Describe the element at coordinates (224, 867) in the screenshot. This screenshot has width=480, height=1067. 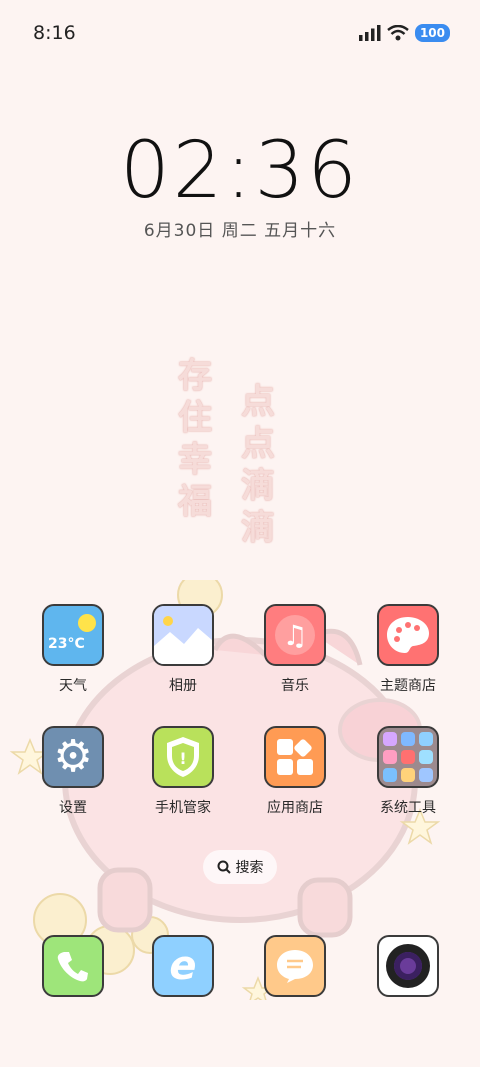
I see `search-icon` at that location.